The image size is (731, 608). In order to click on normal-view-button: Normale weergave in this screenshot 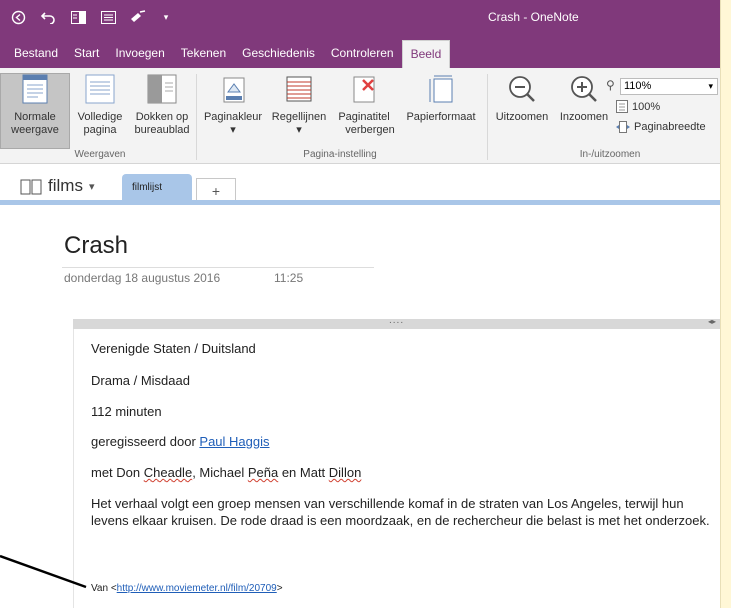, I will do `click(35, 111)`.